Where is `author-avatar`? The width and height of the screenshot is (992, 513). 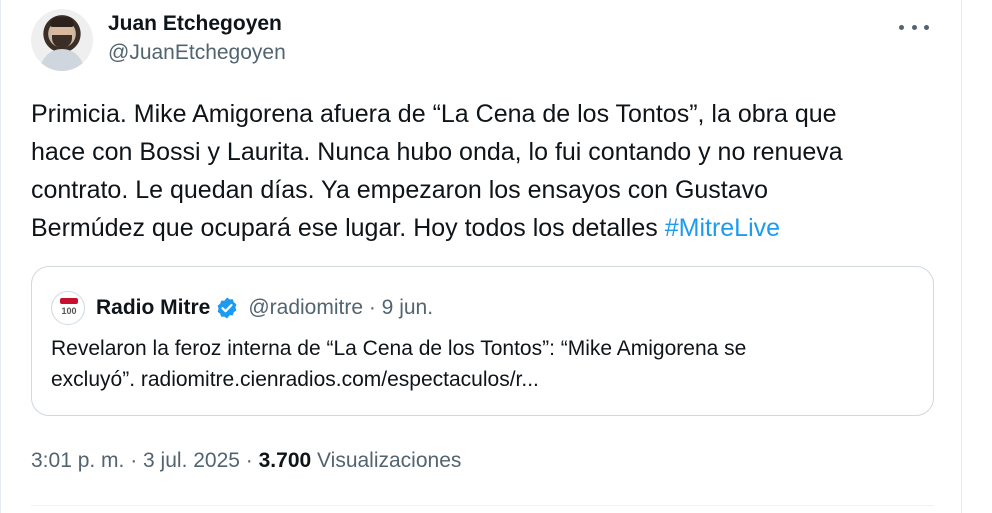
author-avatar is located at coordinates (62, 40).